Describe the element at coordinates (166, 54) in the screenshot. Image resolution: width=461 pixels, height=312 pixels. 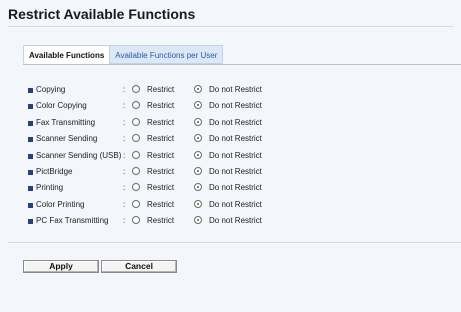
I see `tab-available-functions-per-user: Available Functions per User` at that location.